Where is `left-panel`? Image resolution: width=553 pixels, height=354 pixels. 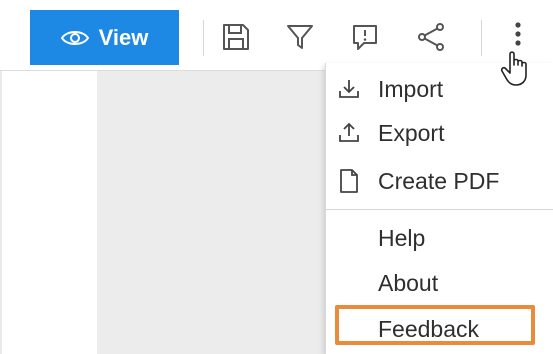
left-panel is located at coordinates (48, 212).